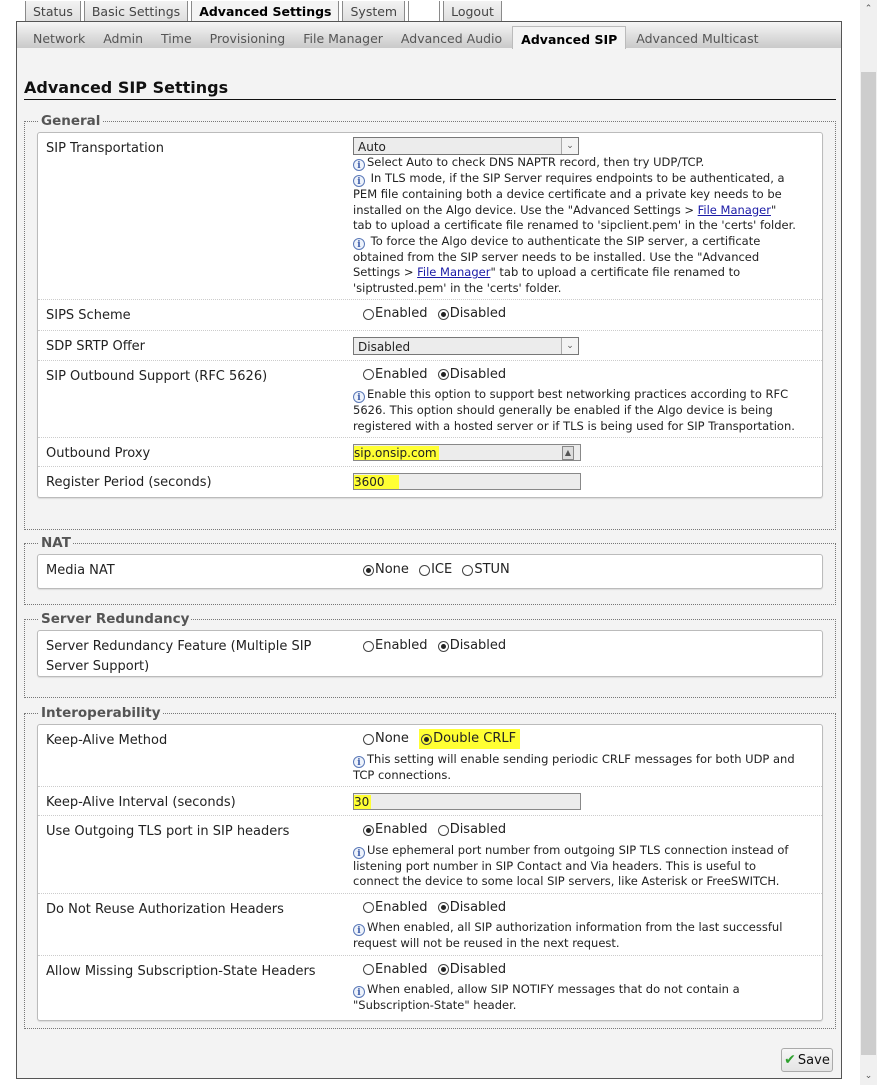 This screenshot has height=1085, width=877. Describe the element at coordinates (374, 11) in the screenshot. I see `tab-system: System` at that location.